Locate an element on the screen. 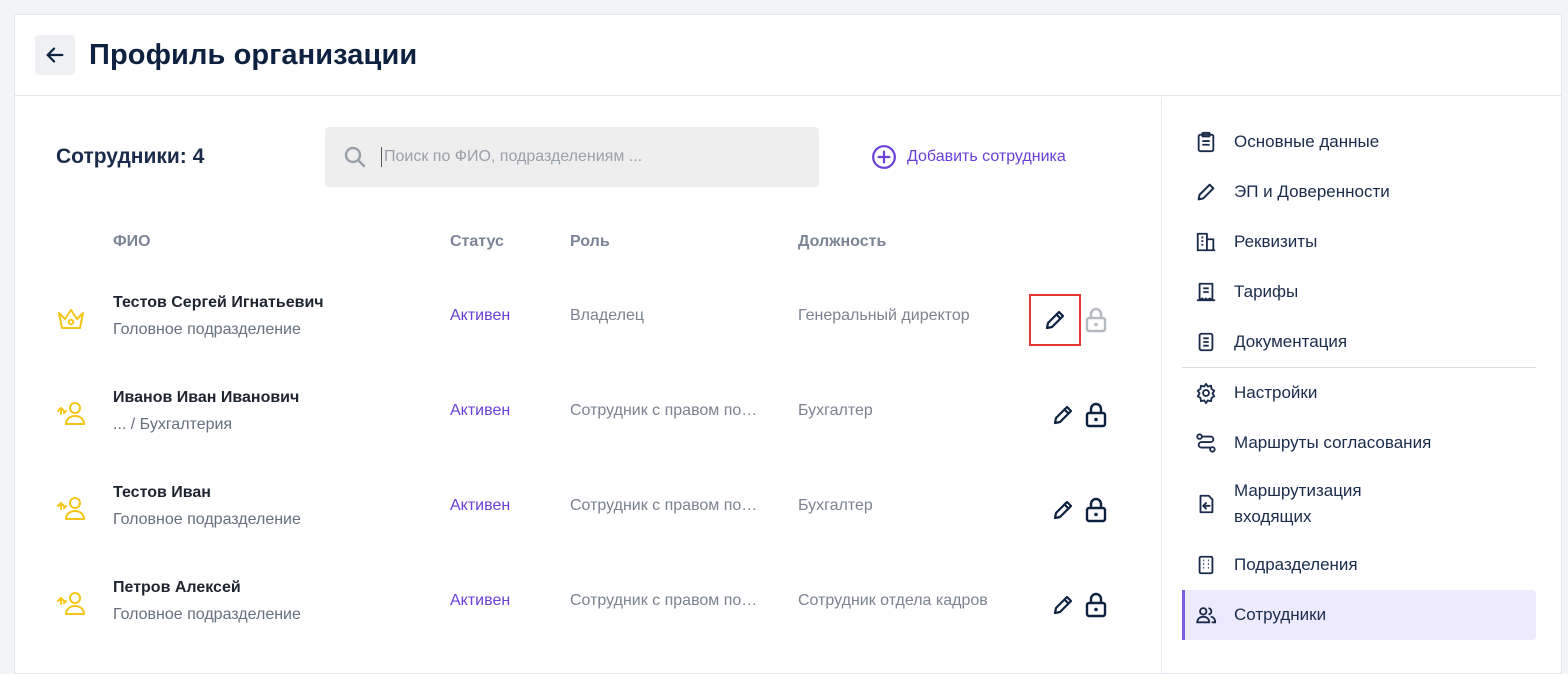  employee-department: ... / Бухгалтерия is located at coordinates (173, 424).